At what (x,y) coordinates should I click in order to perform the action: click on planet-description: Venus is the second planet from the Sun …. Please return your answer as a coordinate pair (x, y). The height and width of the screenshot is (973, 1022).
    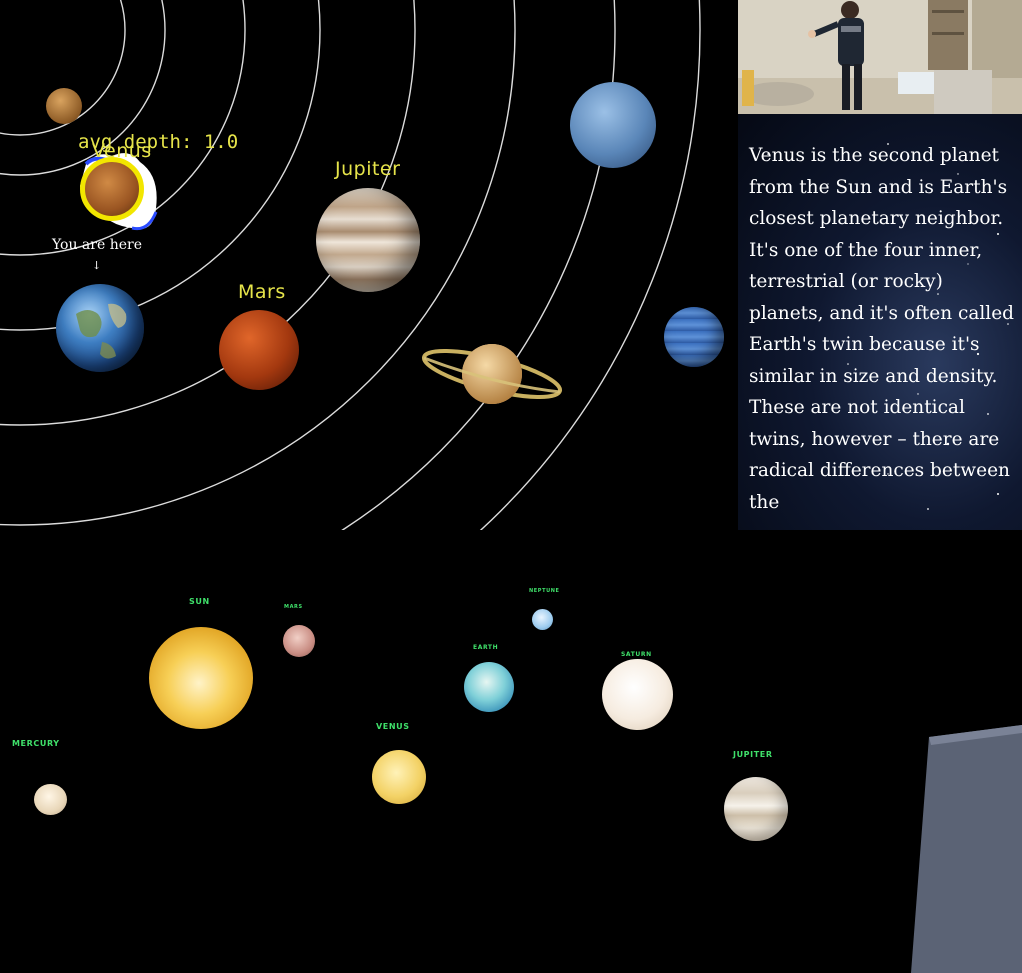
    Looking at the image, I should click on (881, 329).